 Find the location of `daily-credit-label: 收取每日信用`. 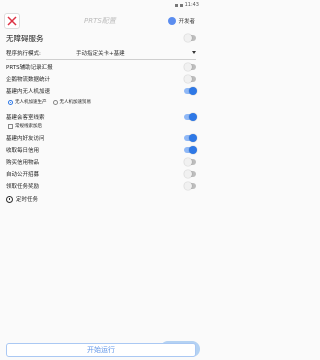

daily-credit-label: 收取每日信用 is located at coordinates (23, 151).